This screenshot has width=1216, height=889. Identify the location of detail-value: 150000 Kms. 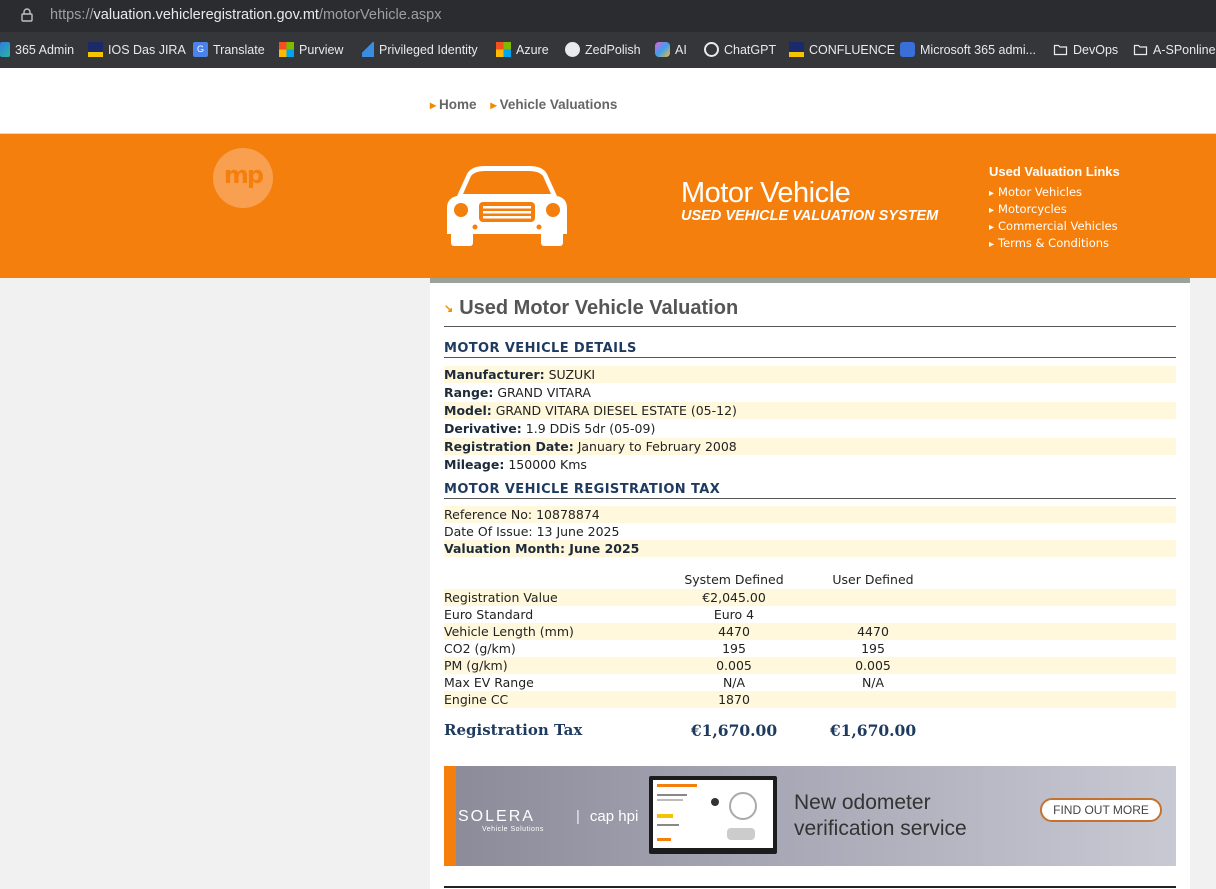
(547, 464).